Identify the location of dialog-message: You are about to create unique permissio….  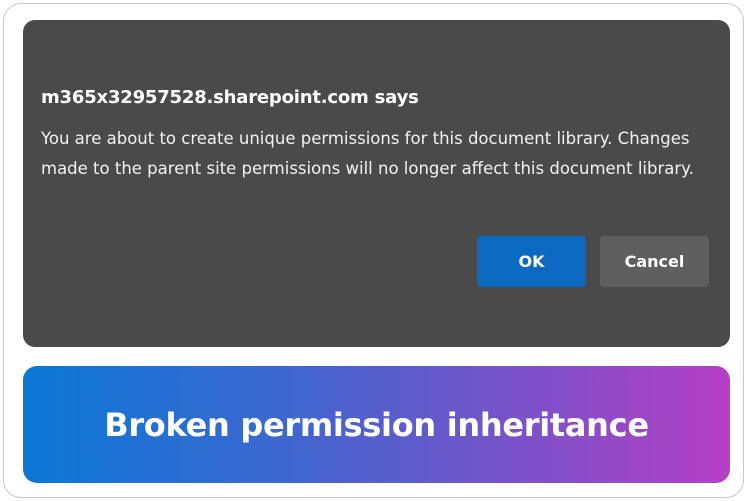
(367, 153).